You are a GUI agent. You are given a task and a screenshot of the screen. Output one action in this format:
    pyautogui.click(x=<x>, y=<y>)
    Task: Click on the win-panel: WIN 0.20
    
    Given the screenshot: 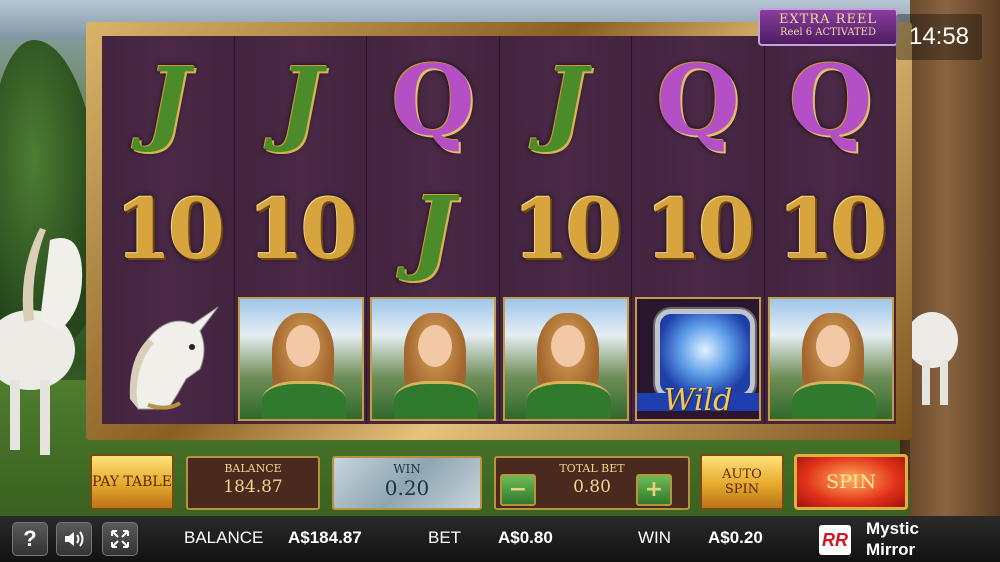 What is the action you would take?
    pyautogui.click(x=407, y=483)
    